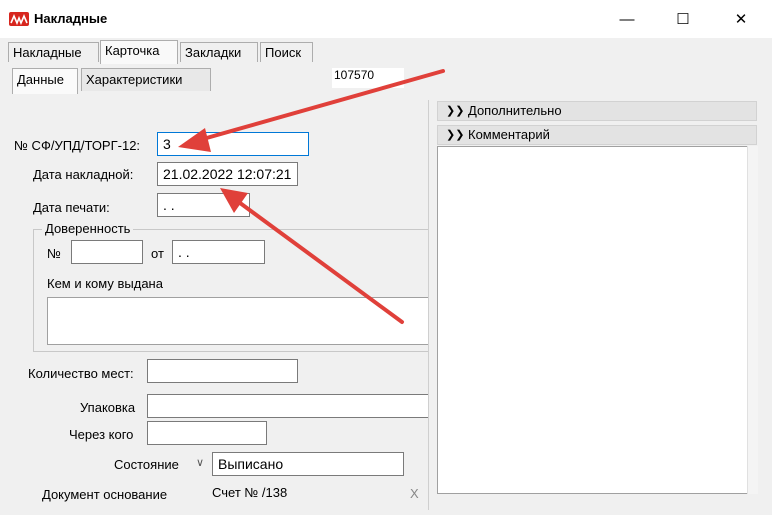 Image resolution: width=772 pixels, height=515 pixels. I want to click on comment-scrollbar, so click(752, 320).